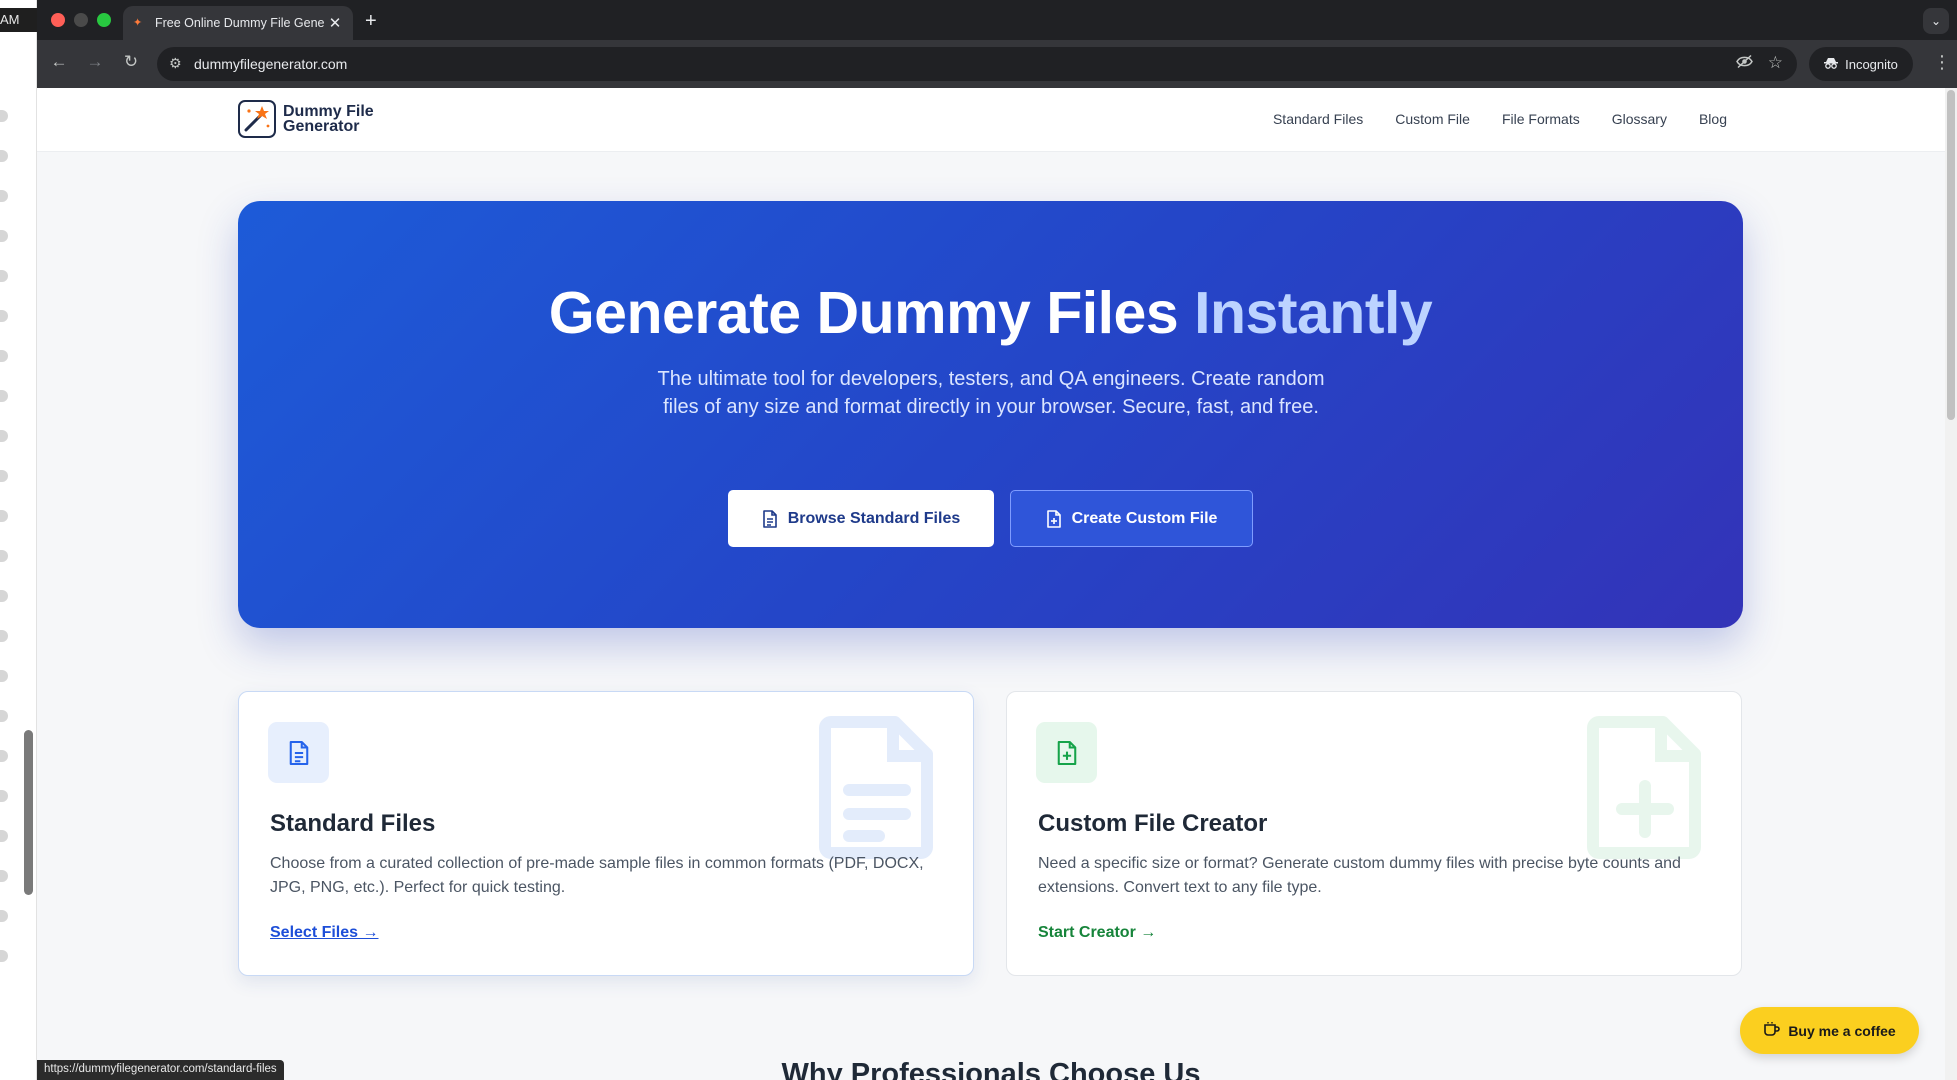 Image resolution: width=1957 pixels, height=1080 pixels. I want to click on page-scrollbar-thumb, so click(1951, 255).